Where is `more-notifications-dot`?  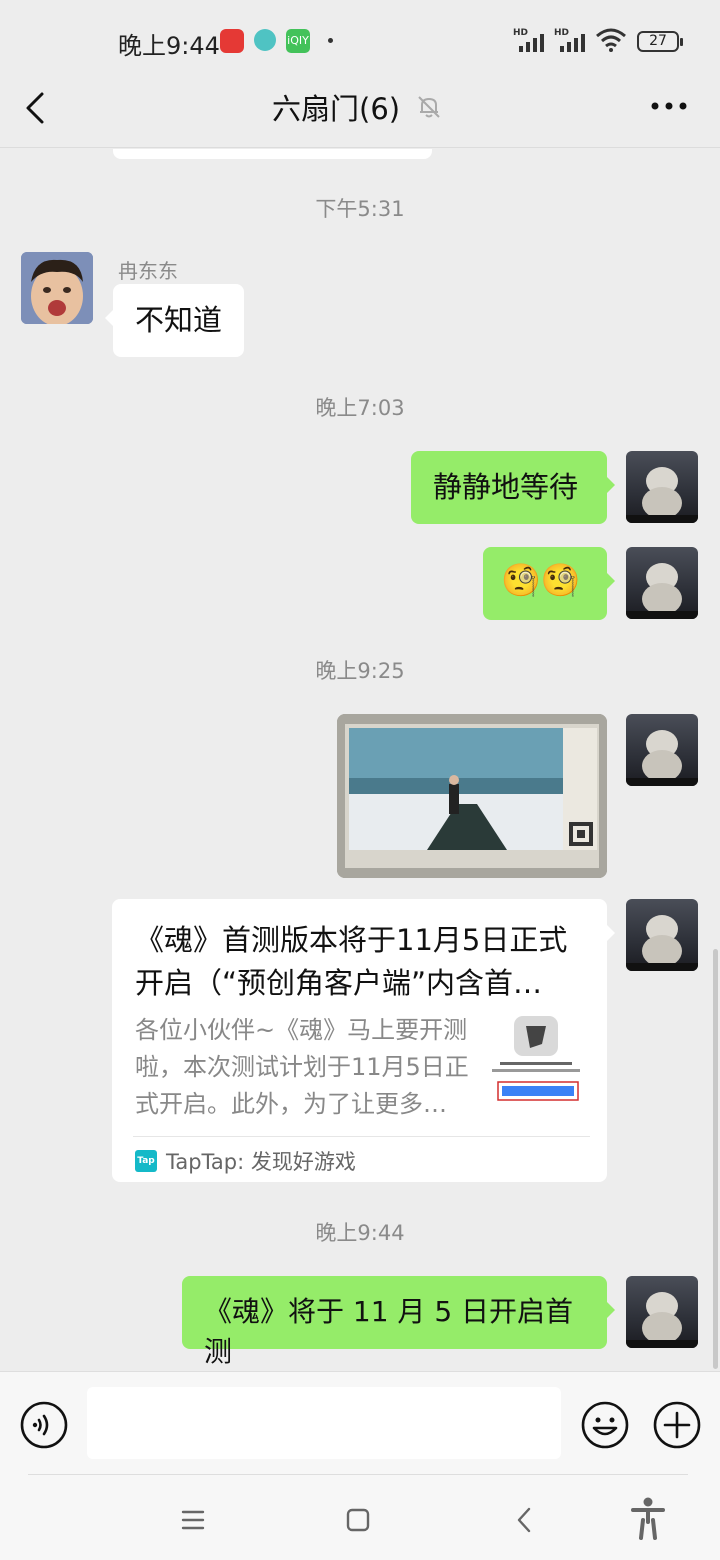 more-notifications-dot is located at coordinates (330, 40).